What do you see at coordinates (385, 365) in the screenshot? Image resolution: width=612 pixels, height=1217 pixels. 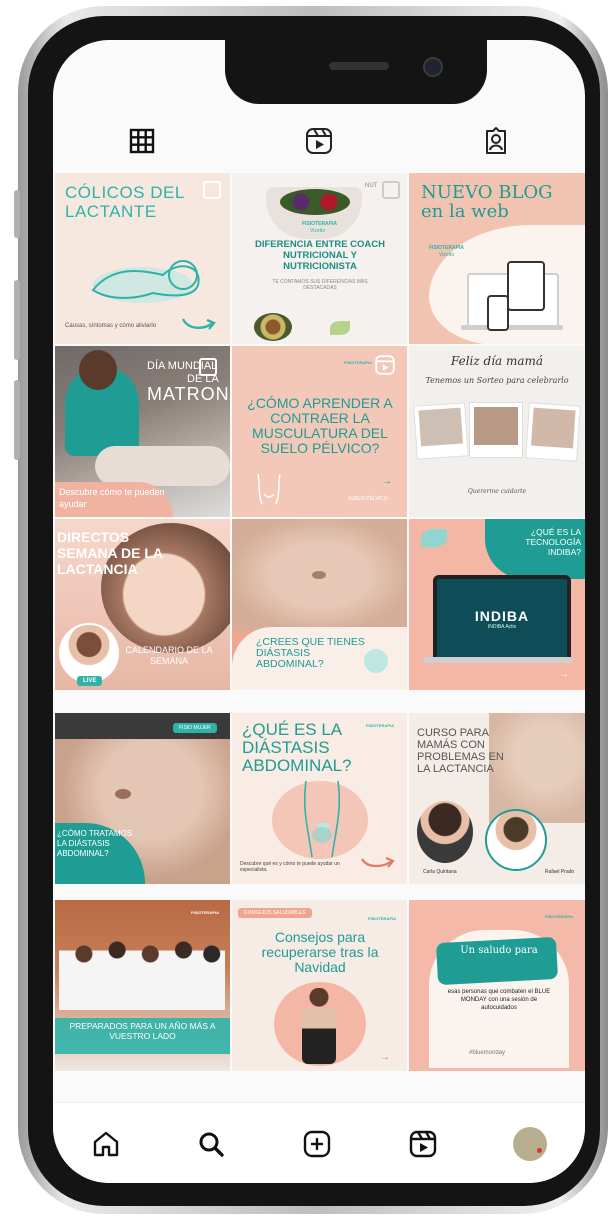 I see `reel-indicator-icon` at bounding box center [385, 365].